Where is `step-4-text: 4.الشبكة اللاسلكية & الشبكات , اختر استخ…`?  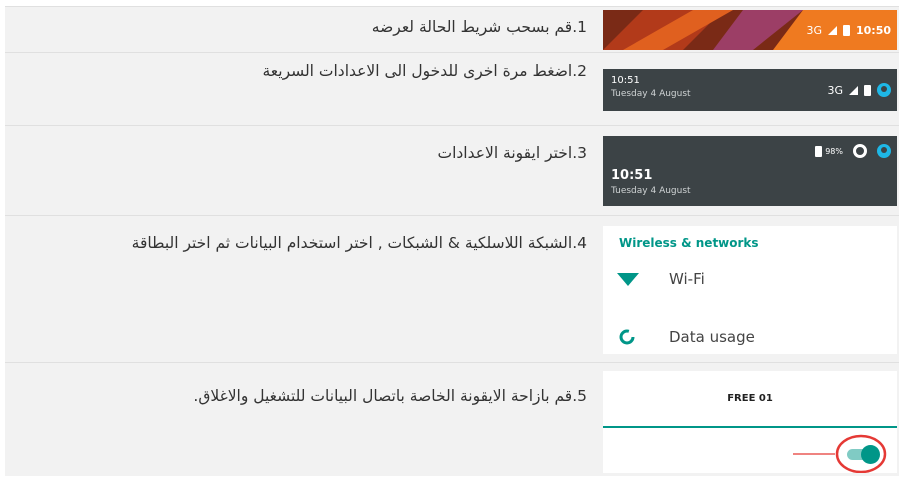
step-4-text: 4.الشبكة اللاسلكية & الشبكات , اختر استخ… is located at coordinates (359, 243).